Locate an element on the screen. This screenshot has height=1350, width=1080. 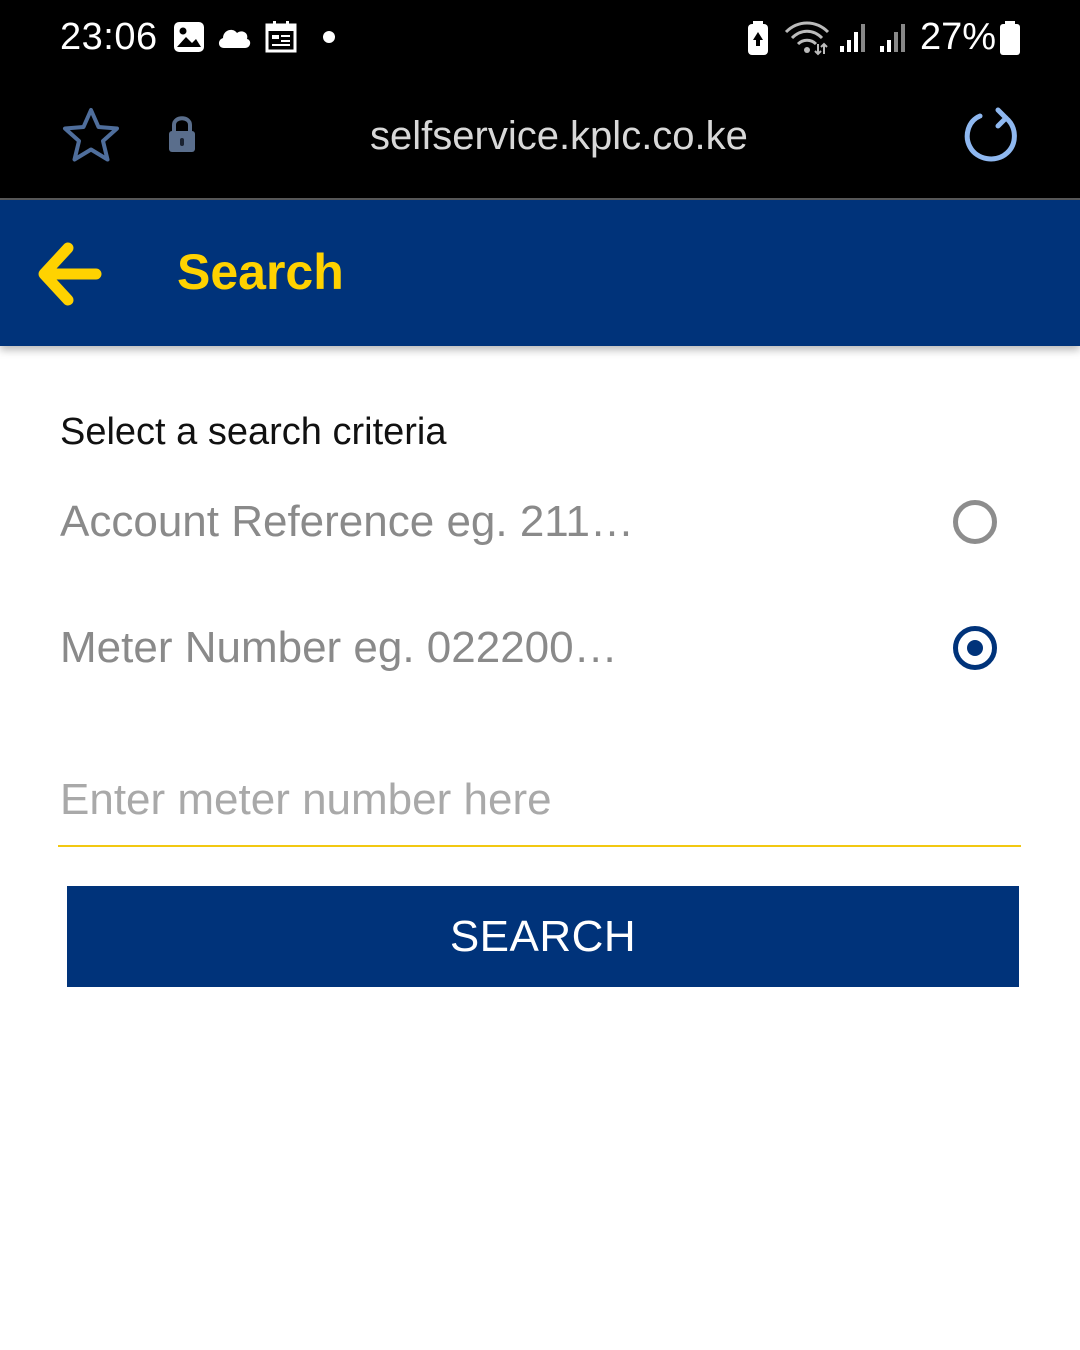
url-display: selfservice.kplc.co.ke is located at coordinates (559, 136).